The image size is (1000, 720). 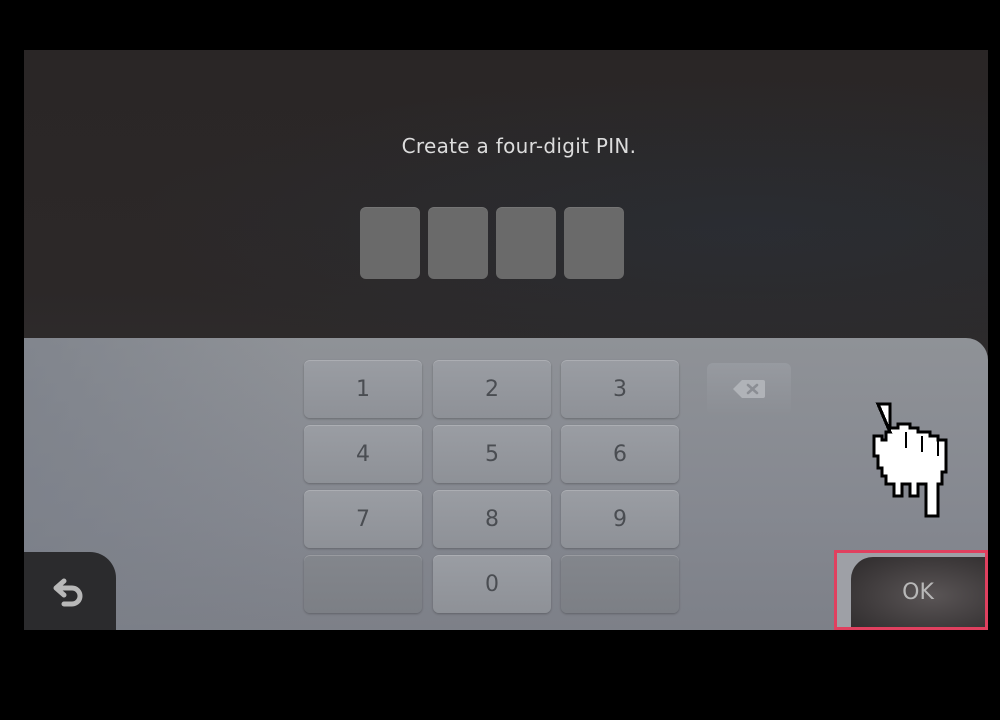 What do you see at coordinates (620, 584) in the screenshot?
I see `key-blank-right` at bounding box center [620, 584].